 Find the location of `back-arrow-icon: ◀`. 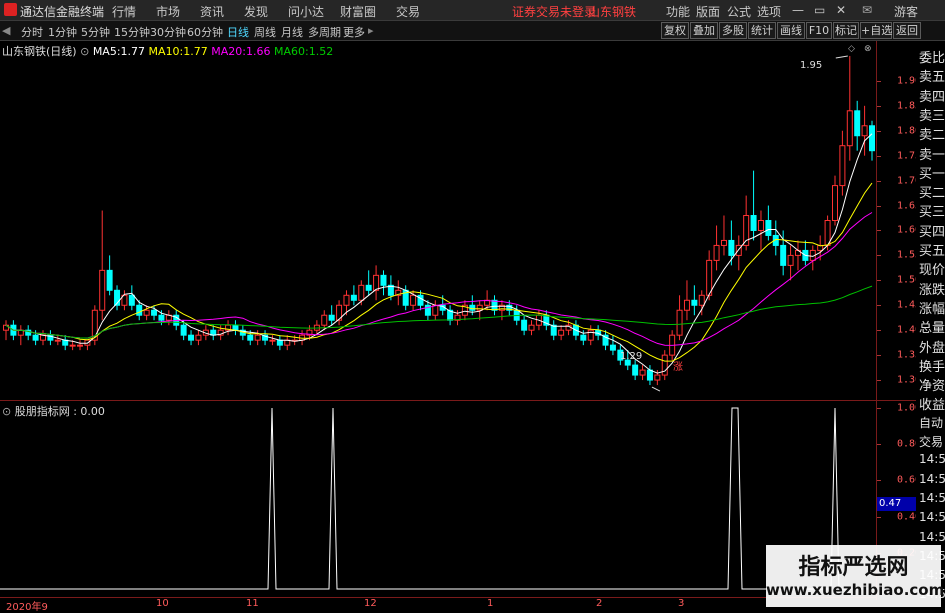

back-arrow-icon: ◀ is located at coordinates (6, 30).